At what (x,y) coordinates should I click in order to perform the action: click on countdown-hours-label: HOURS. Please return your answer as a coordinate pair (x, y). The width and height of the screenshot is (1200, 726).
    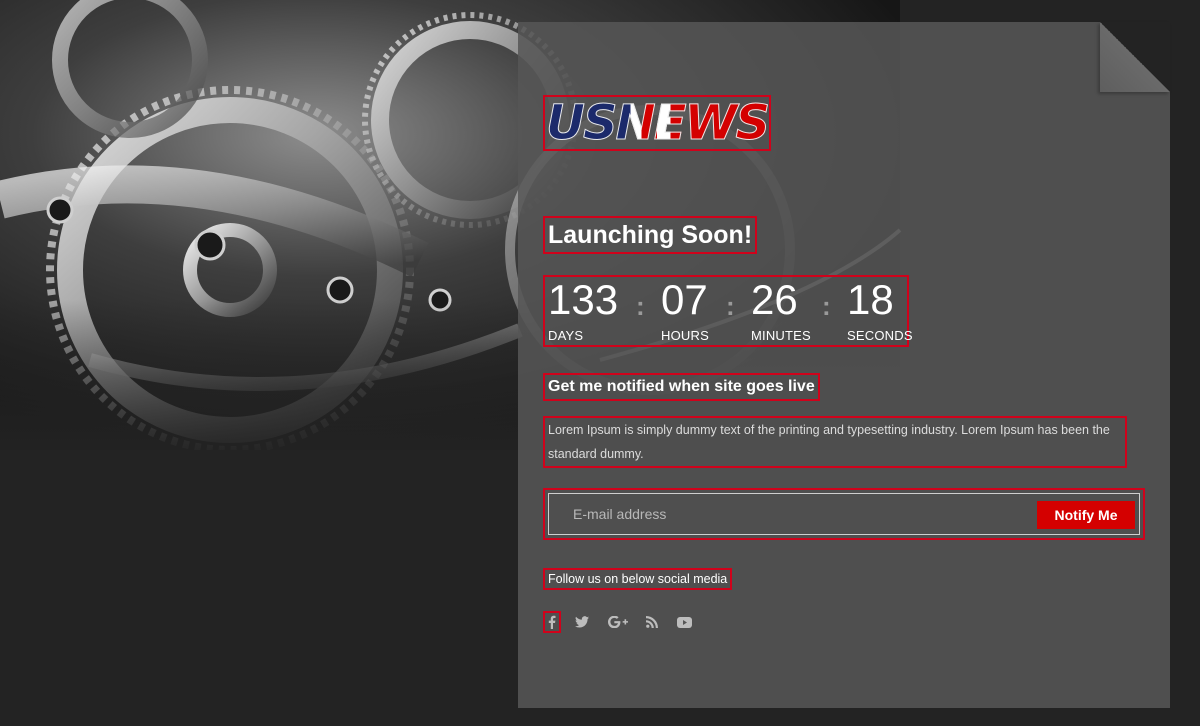
    Looking at the image, I should click on (685, 335).